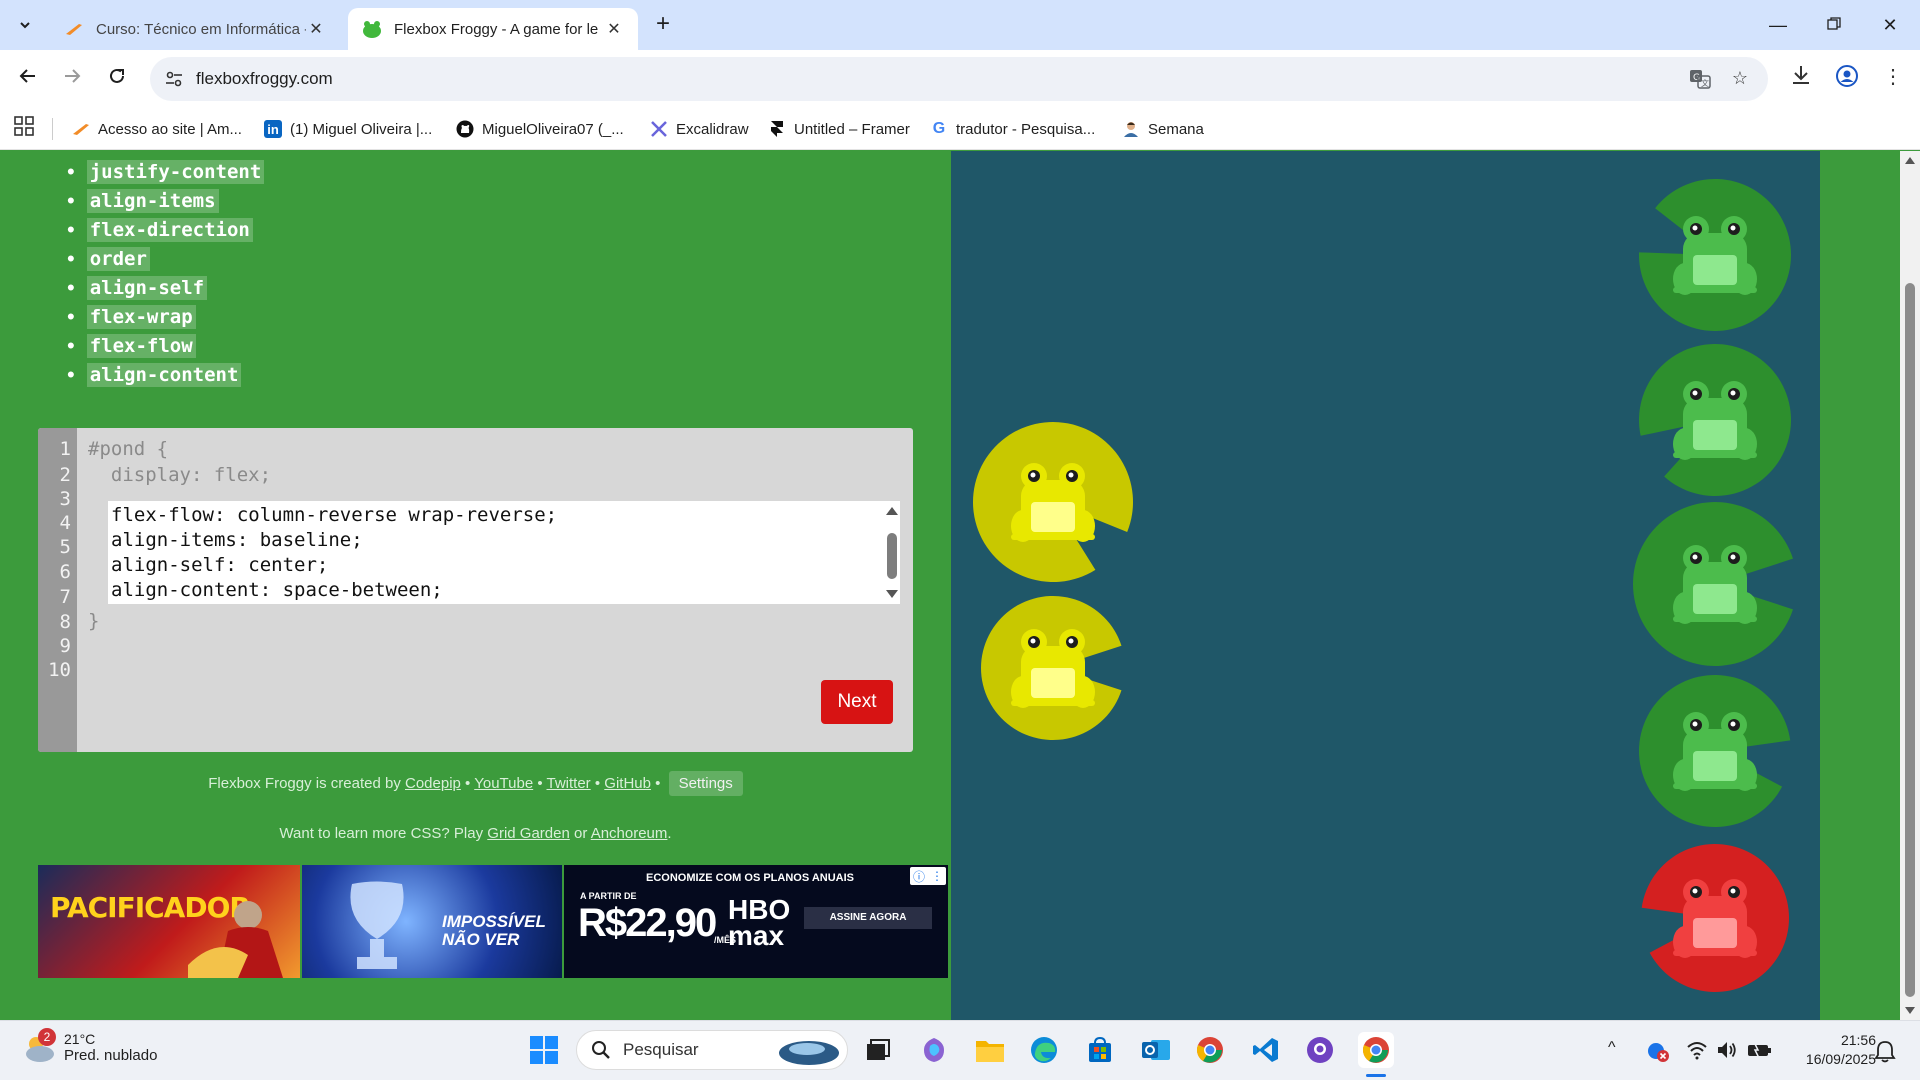 Image resolution: width=1920 pixels, height=1080 pixels. Describe the element at coordinates (1727, 1050) in the screenshot. I see `volume-icon` at that location.